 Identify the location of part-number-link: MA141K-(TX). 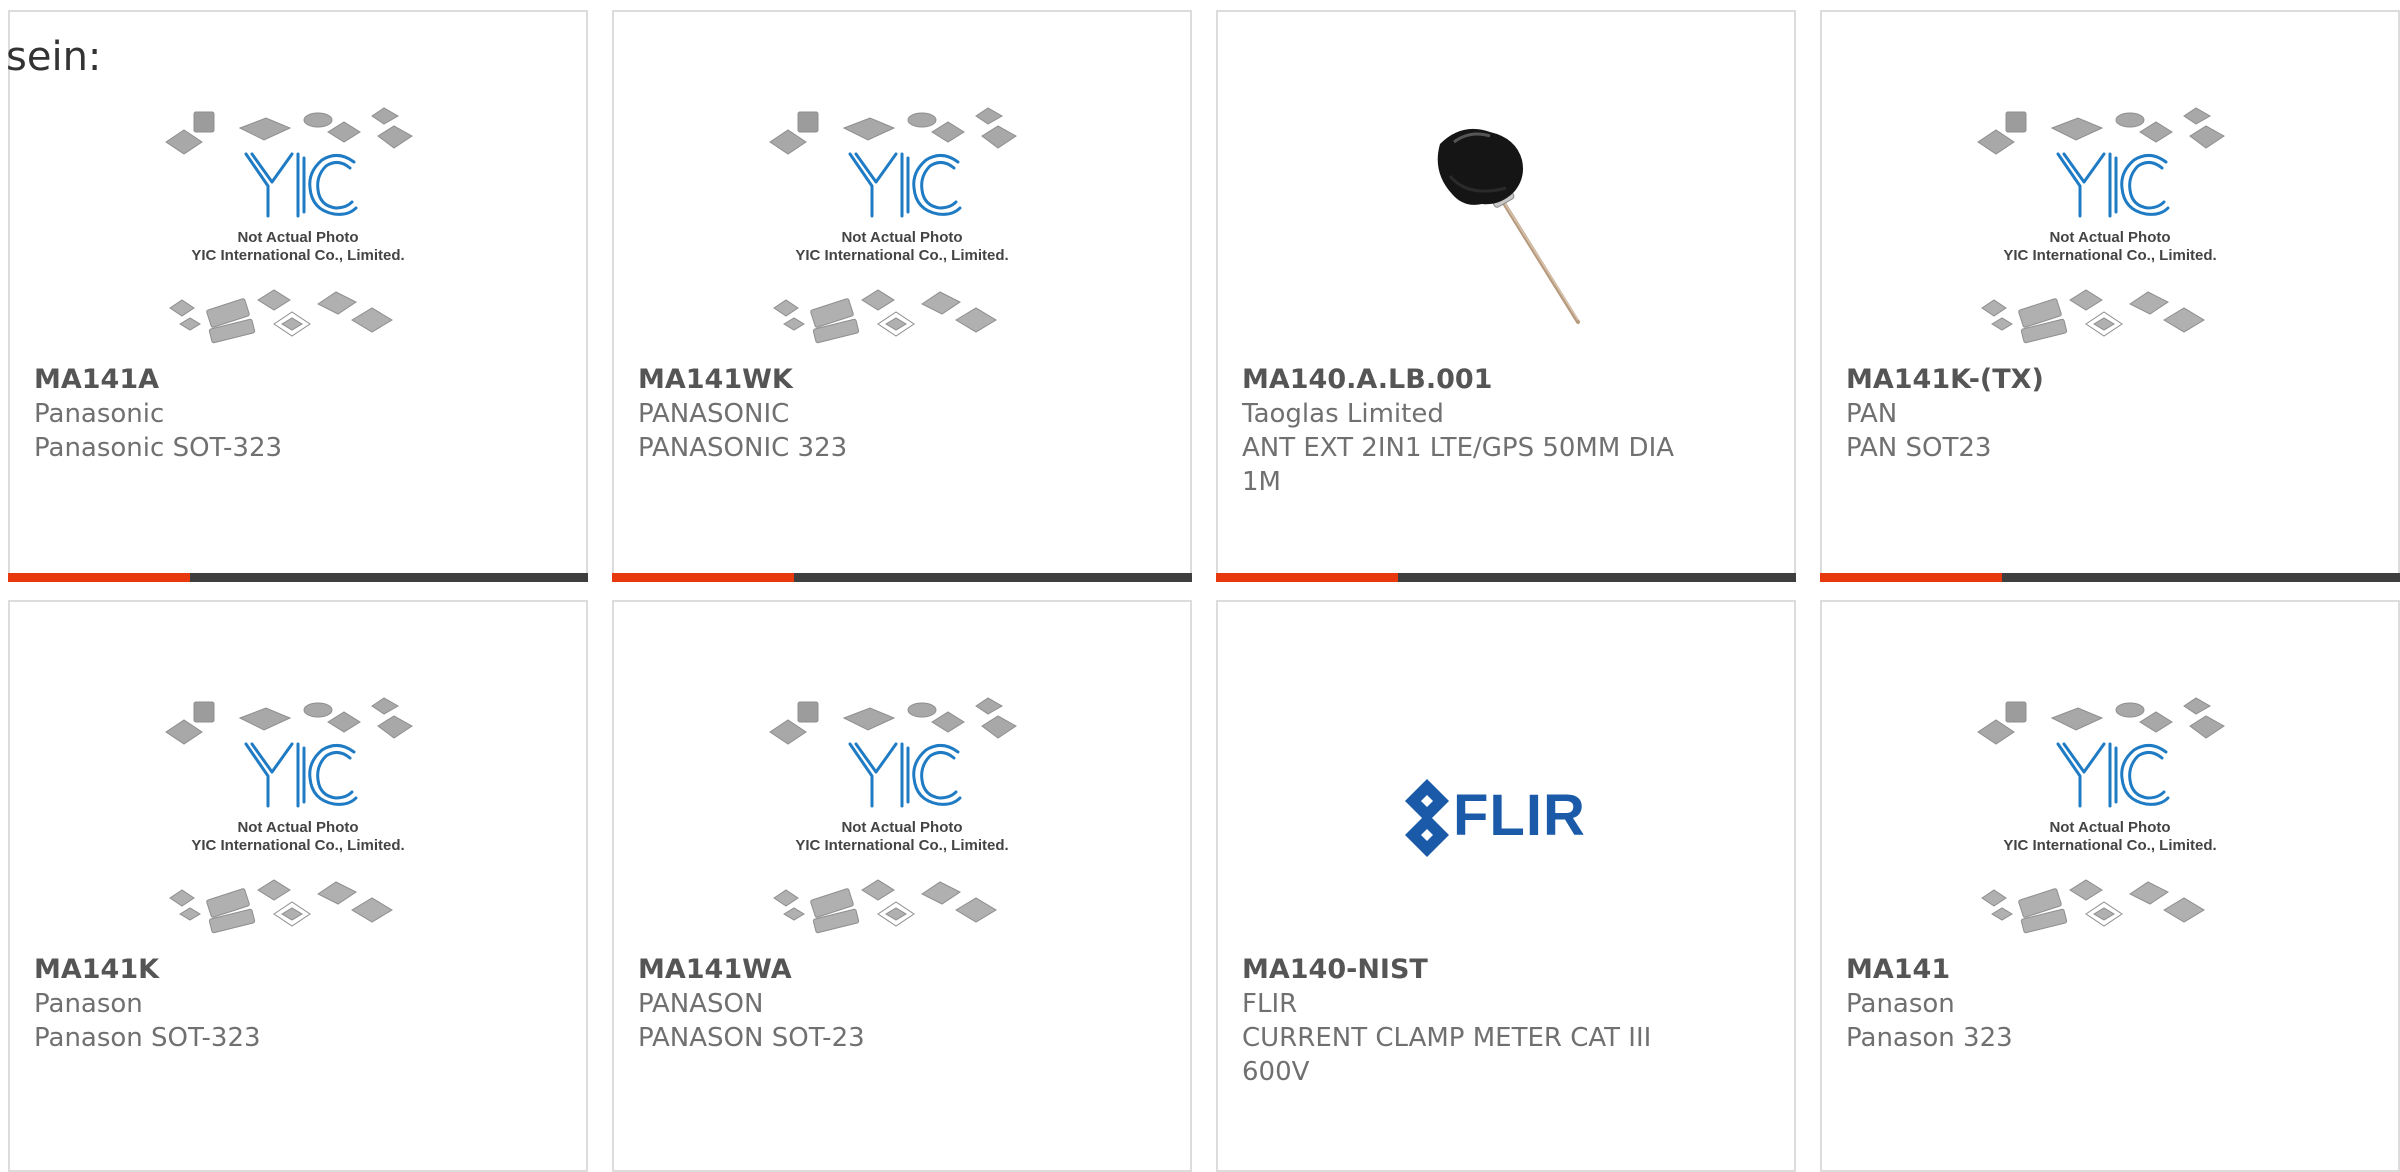
(2113, 380).